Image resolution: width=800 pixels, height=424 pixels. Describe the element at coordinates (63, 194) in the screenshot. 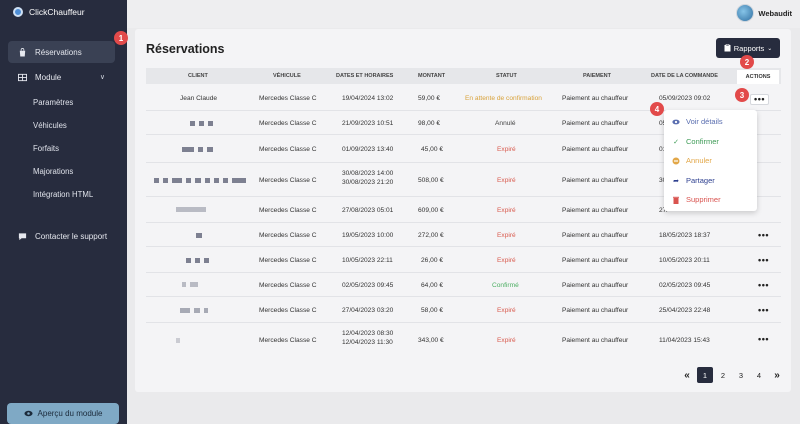

I see `sidebar-item-integration-html: Intégration HTML` at that location.